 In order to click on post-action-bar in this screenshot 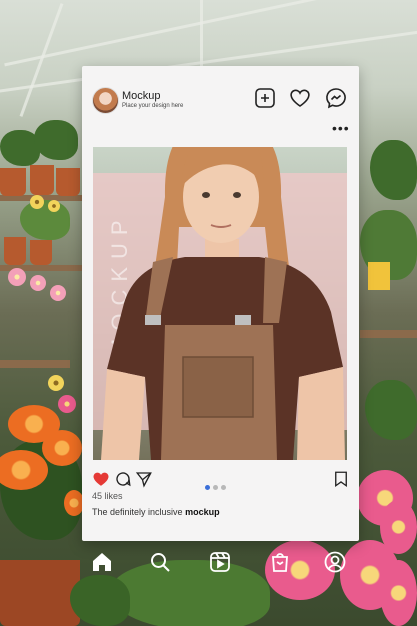, I will do `click(221, 480)`.